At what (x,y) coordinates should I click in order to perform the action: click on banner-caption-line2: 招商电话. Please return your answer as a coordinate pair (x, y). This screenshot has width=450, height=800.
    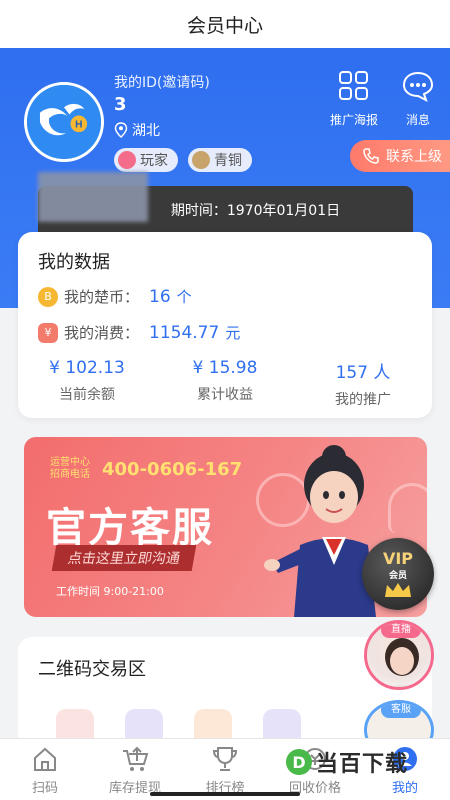
    Looking at the image, I should click on (70, 474).